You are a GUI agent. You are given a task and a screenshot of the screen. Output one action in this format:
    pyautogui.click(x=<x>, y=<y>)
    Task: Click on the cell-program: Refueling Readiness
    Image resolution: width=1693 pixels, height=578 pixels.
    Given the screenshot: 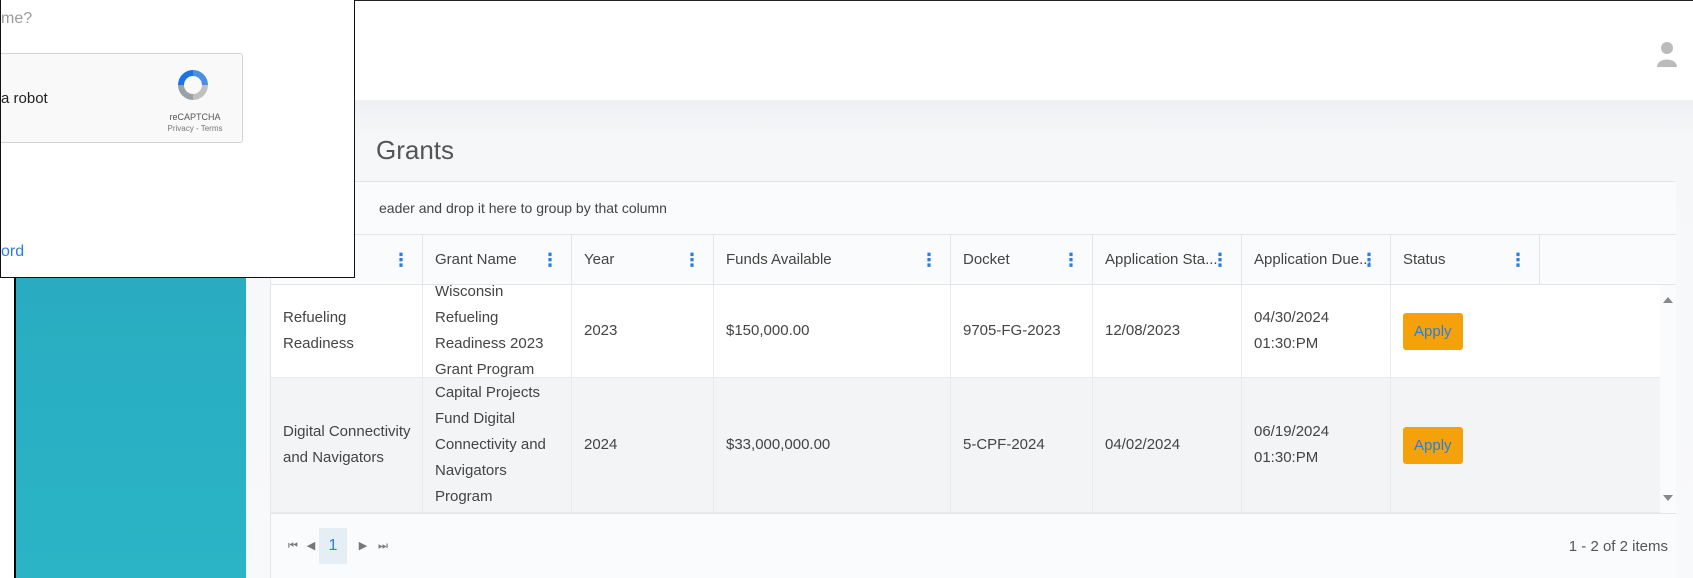 What is the action you would take?
    pyautogui.click(x=347, y=331)
    